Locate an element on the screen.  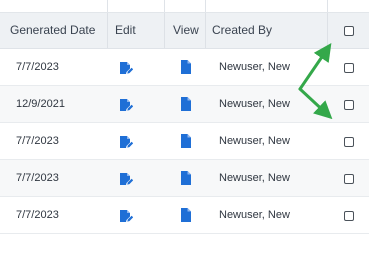
table-row: 12/9/2021 Newuser, New is located at coordinates (184, 104).